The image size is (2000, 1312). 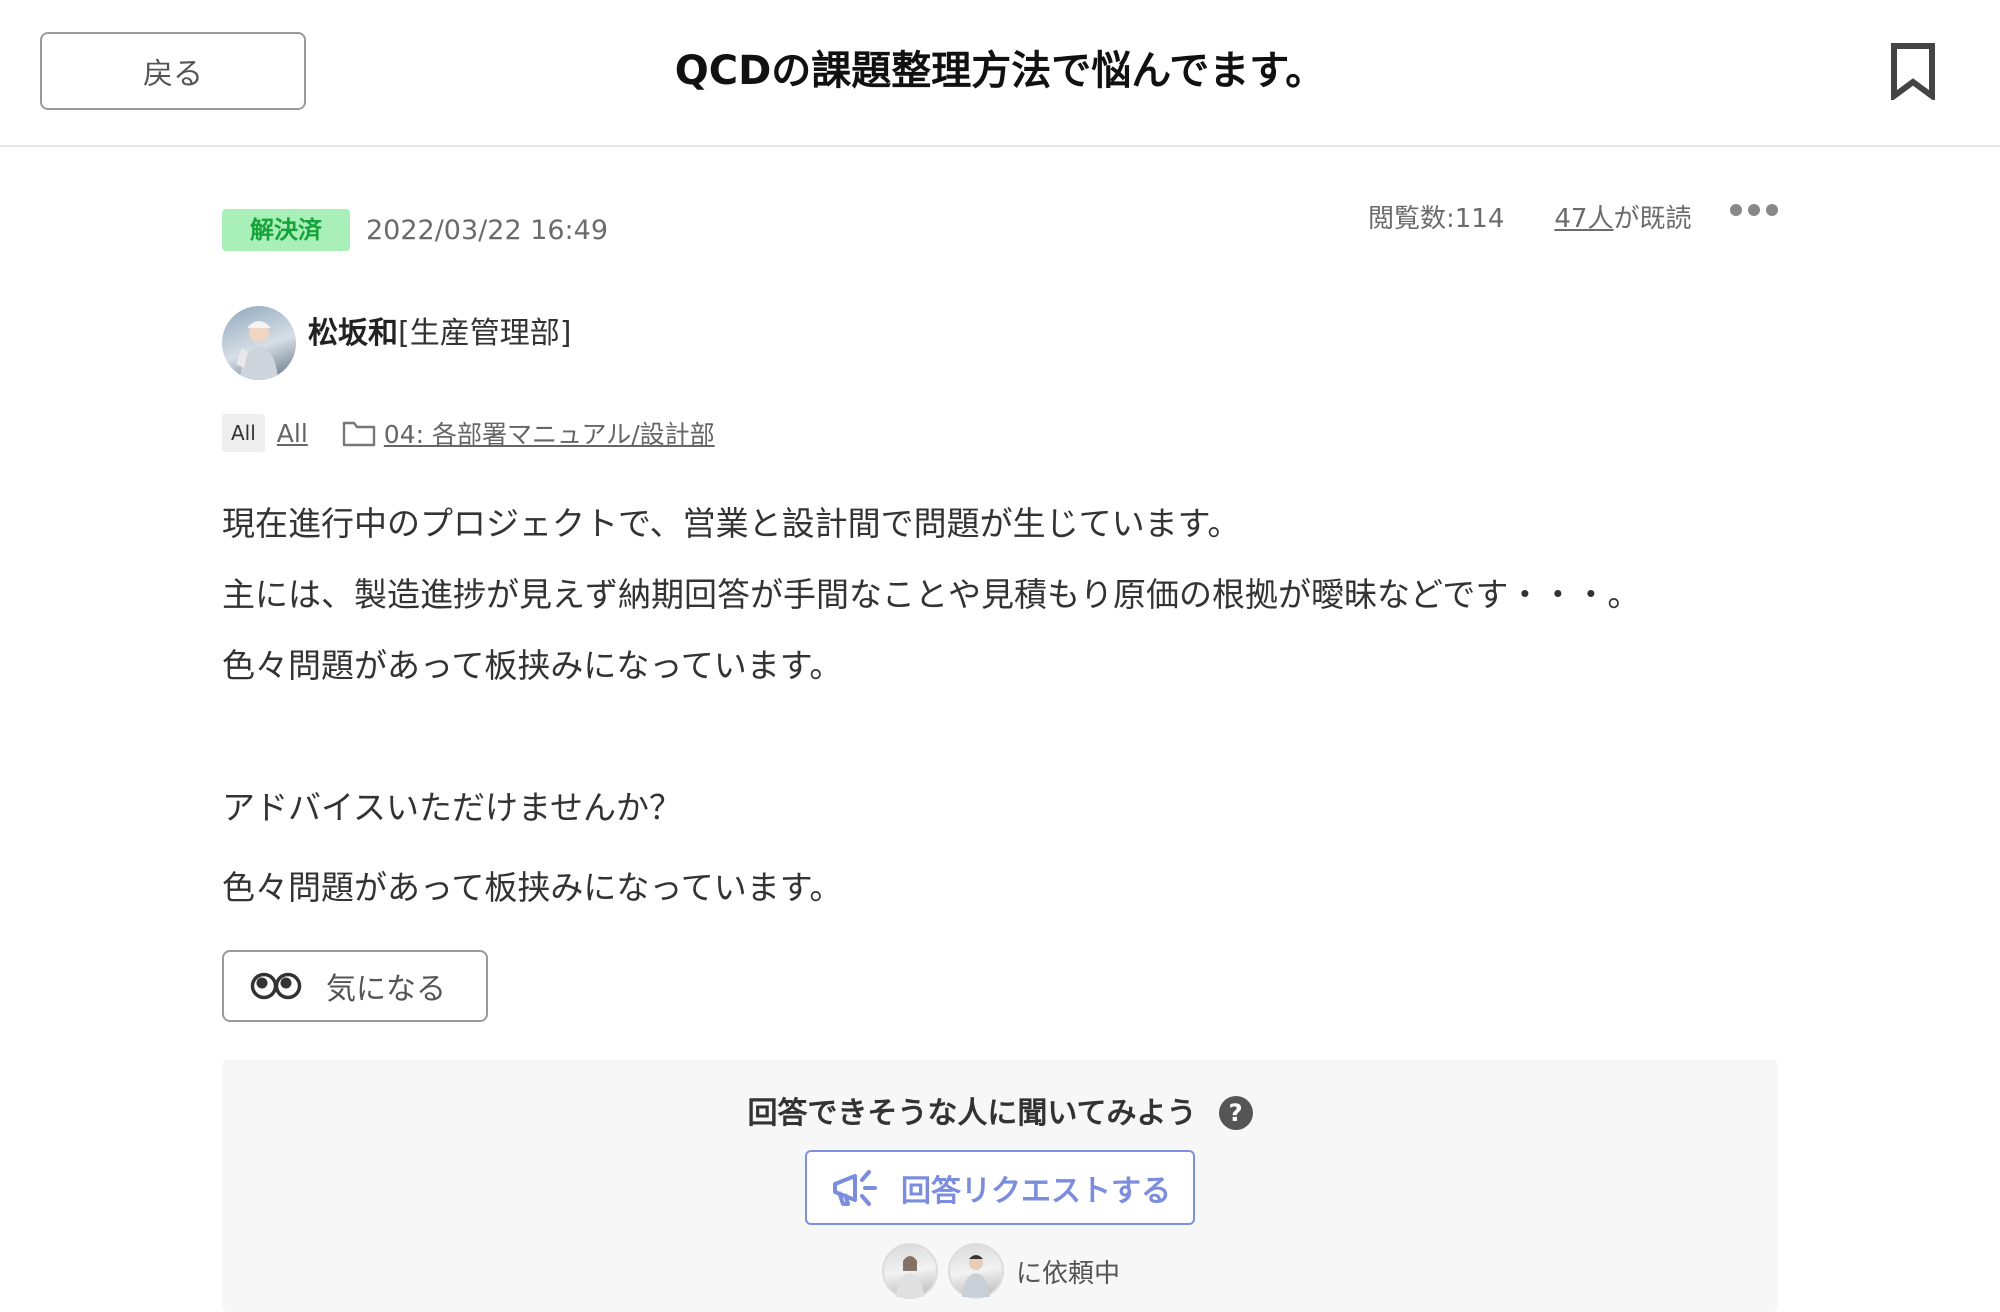 What do you see at coordinates (731, 523) in the screenshot?
I see `body-line: 現在進行中のプロジェクトで、営業と設計間で問題が生じています。` at bounding box center [731, 523].